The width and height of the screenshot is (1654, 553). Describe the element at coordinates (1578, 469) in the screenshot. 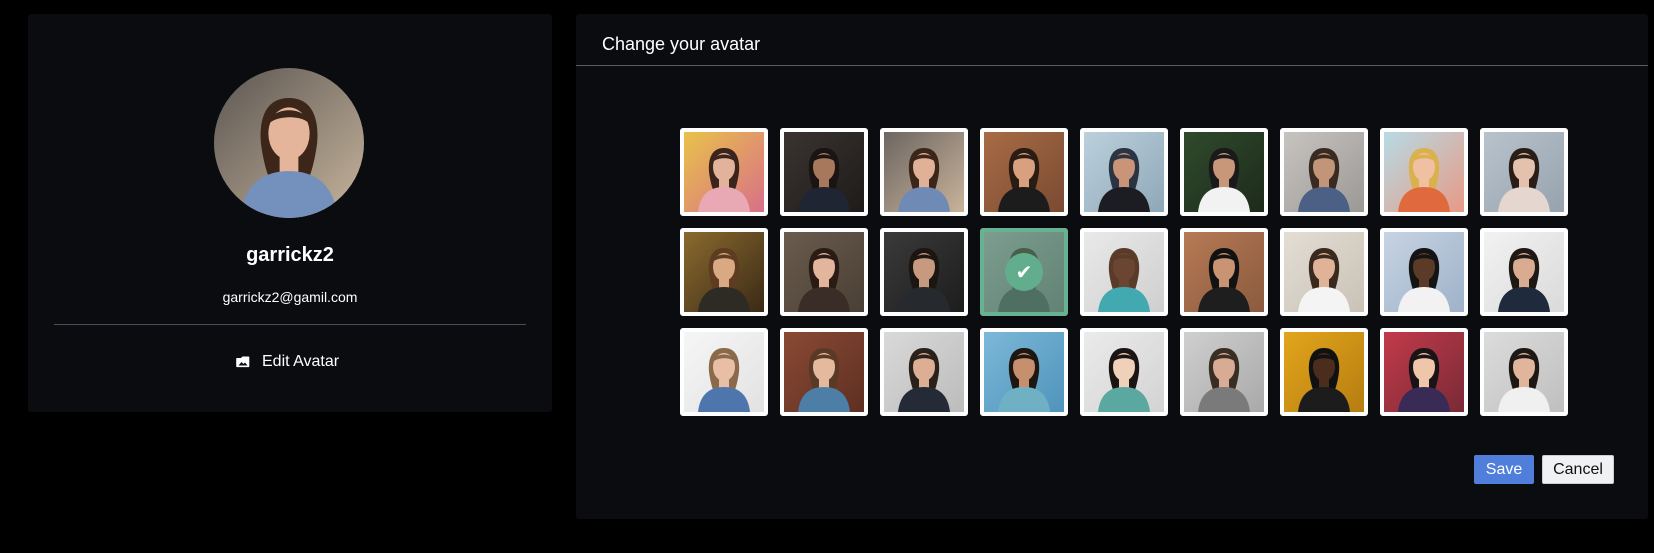

I see `cancel-button: Cancel` at that location.